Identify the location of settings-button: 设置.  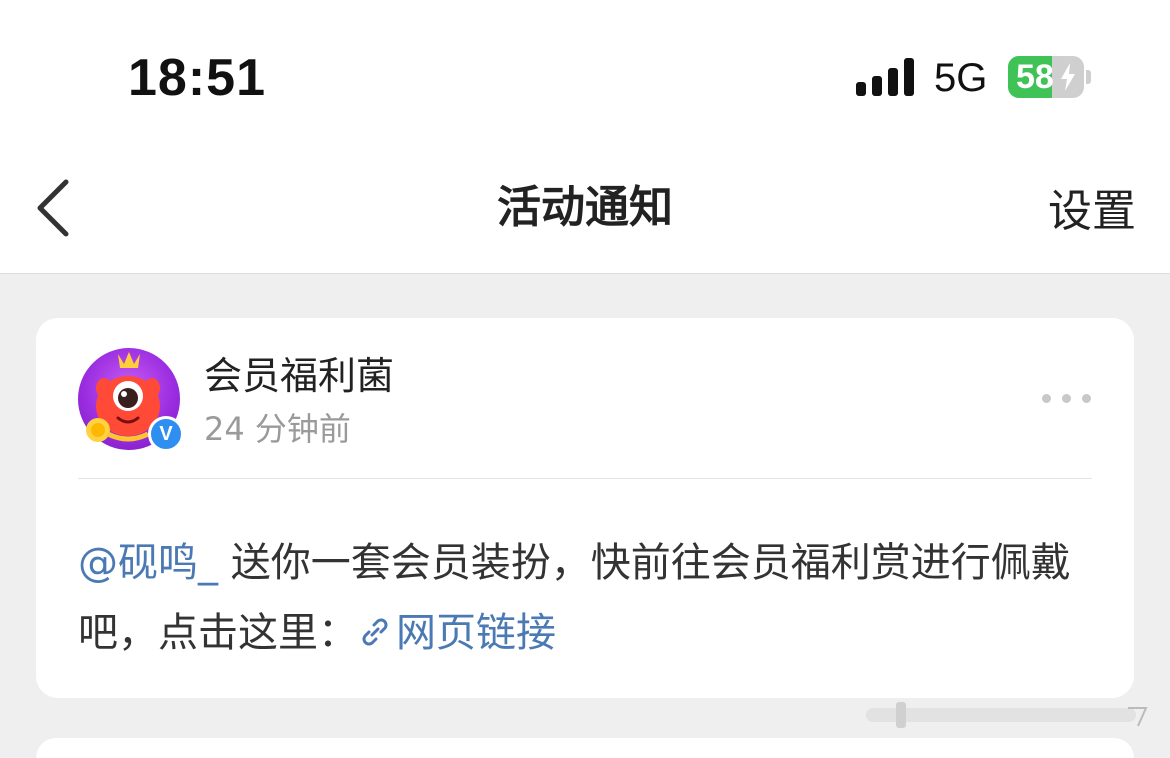
(1092, 212).